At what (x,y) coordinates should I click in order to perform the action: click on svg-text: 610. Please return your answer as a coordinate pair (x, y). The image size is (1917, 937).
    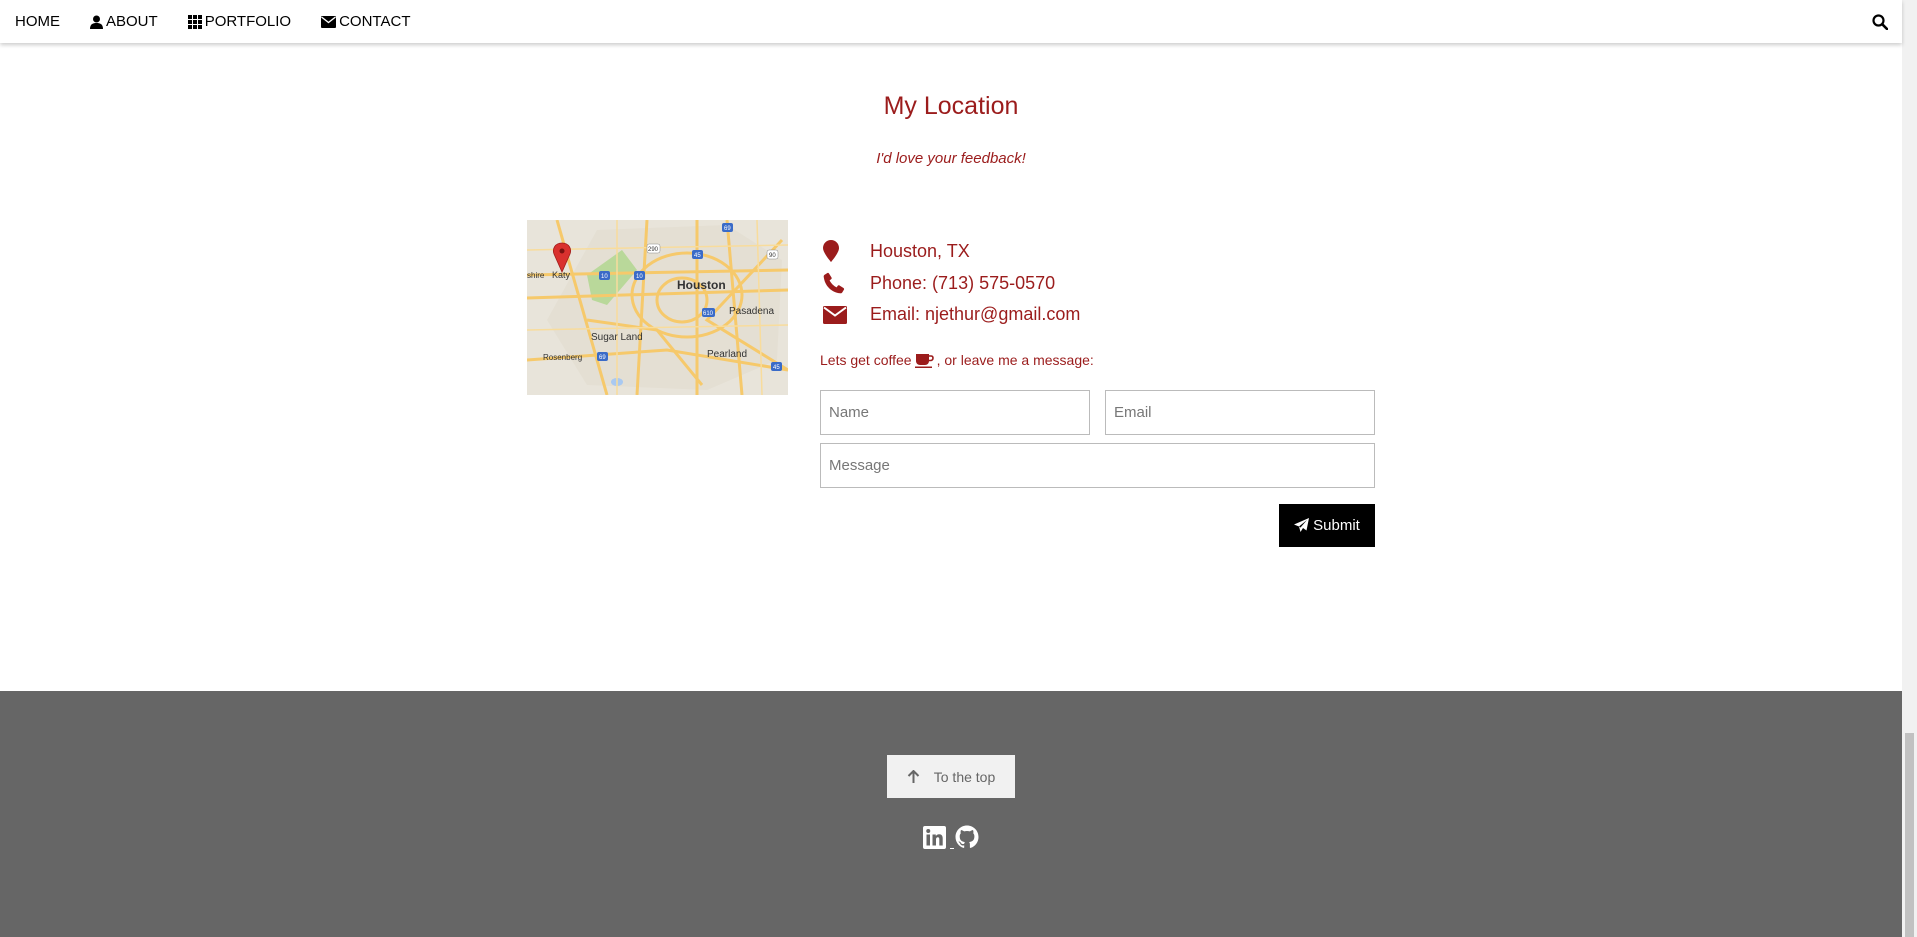
    Looking at the image, I should click on (708, 314).